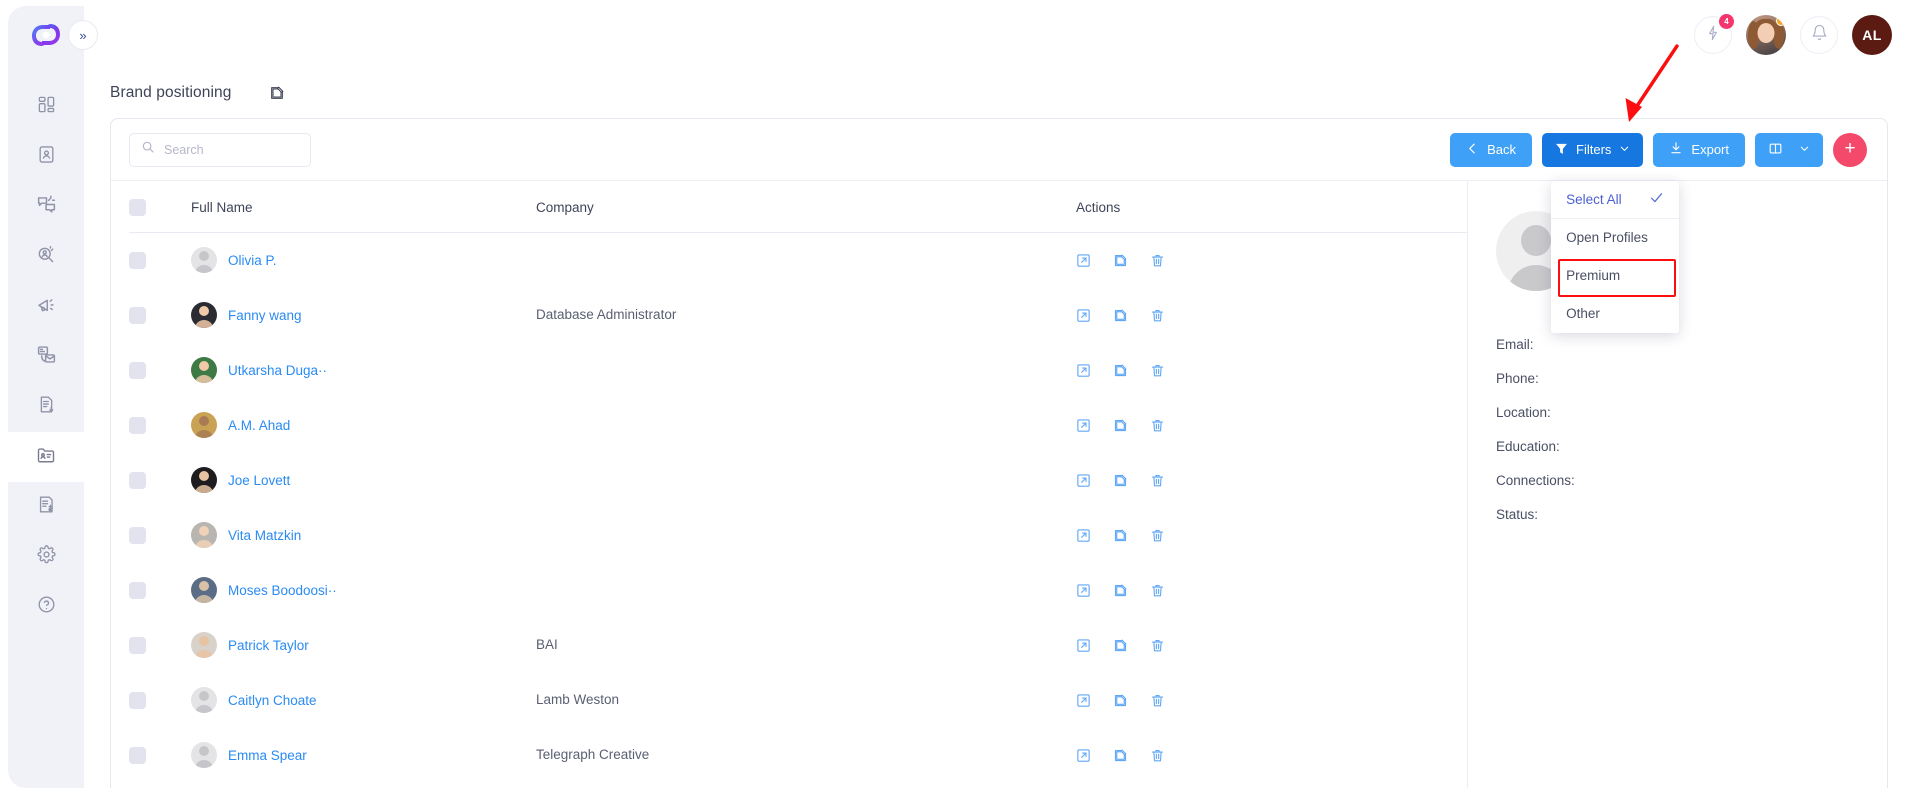 This screenshot has width=1922, height=800. What do you see at coordinates (46, 257) in the screenshot?
I see `sidebar-item-people-search` at bounding box center [46, 257].